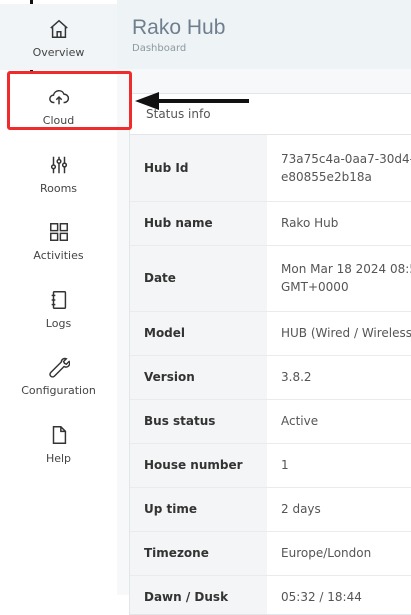 The width and height of the screenshot is (411, 615). I want to click on sidebar-item-label: Activities, so click(58, 255).